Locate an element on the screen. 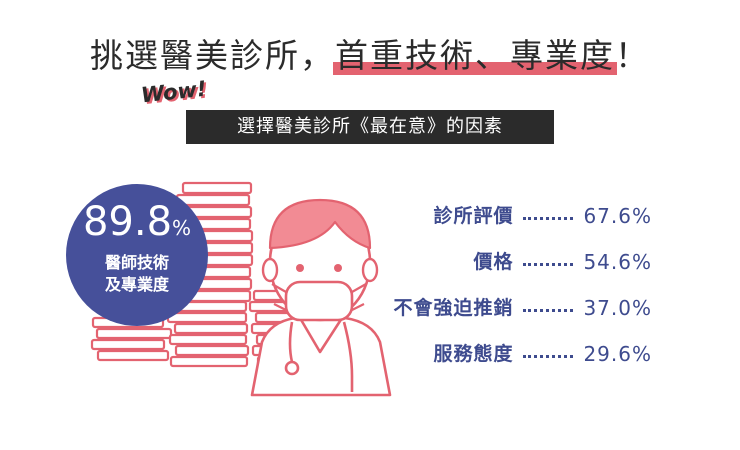 This screenshot has height=450, width=740. factor-value: 29.6% is located at coordinates (617, 354).